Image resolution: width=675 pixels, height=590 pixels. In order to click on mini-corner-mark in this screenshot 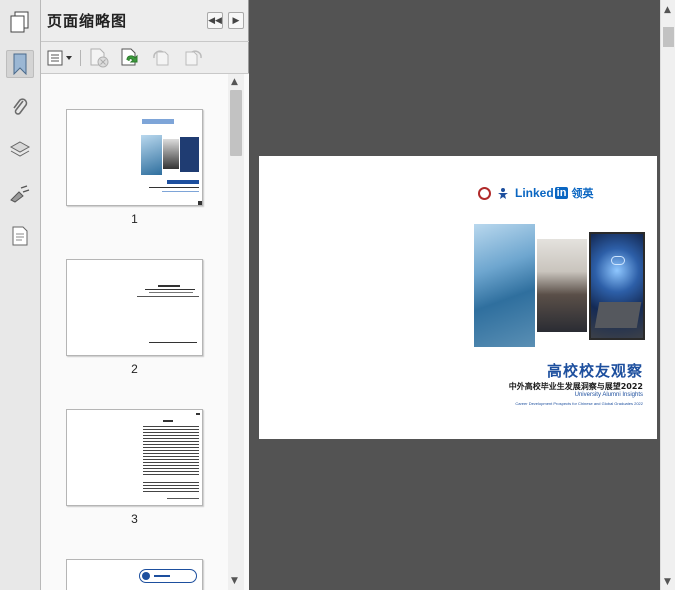, I will do `click(200, 203)`.